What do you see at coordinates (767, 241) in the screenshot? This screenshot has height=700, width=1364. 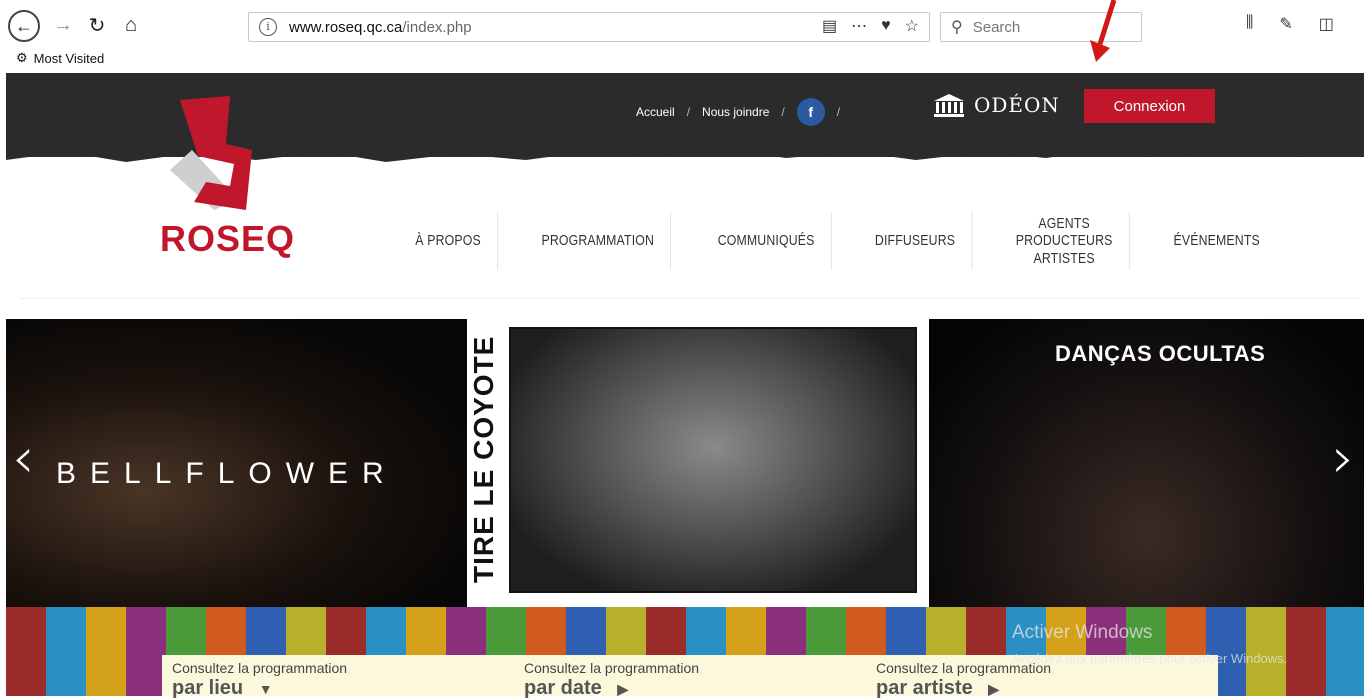 I see `nav-communiques: COMMUNIQUÉS` at bounding box center [767, 241].